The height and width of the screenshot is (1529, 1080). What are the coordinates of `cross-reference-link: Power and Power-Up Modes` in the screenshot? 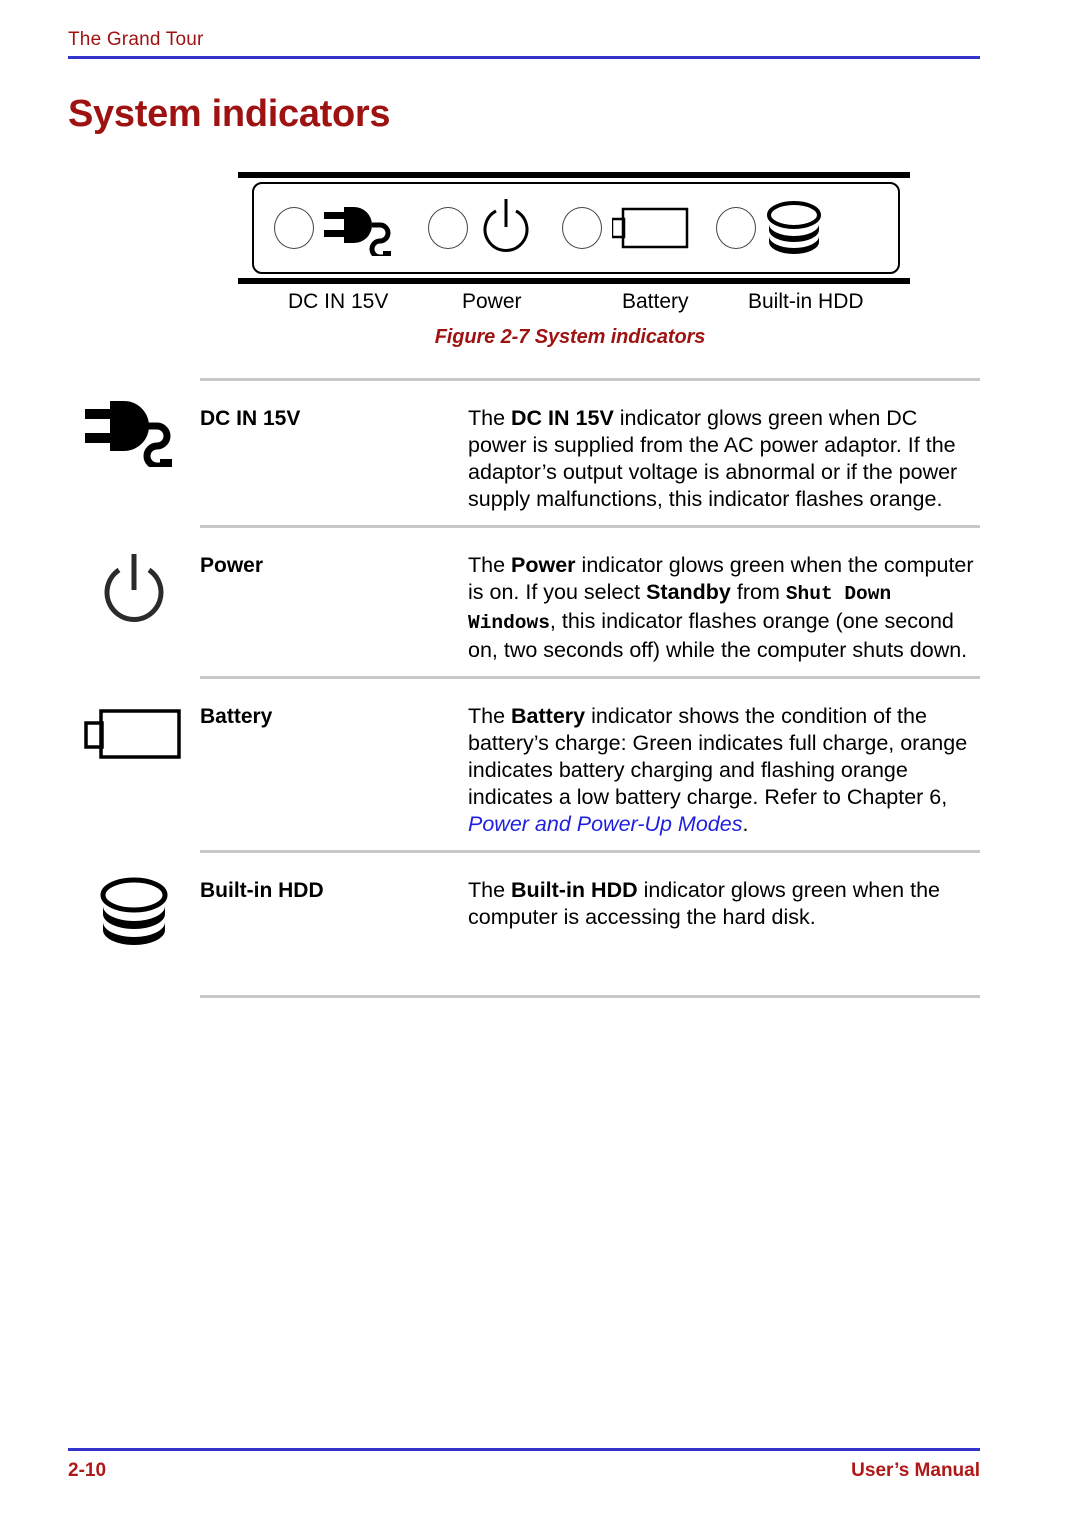 It's located at (605, 824).